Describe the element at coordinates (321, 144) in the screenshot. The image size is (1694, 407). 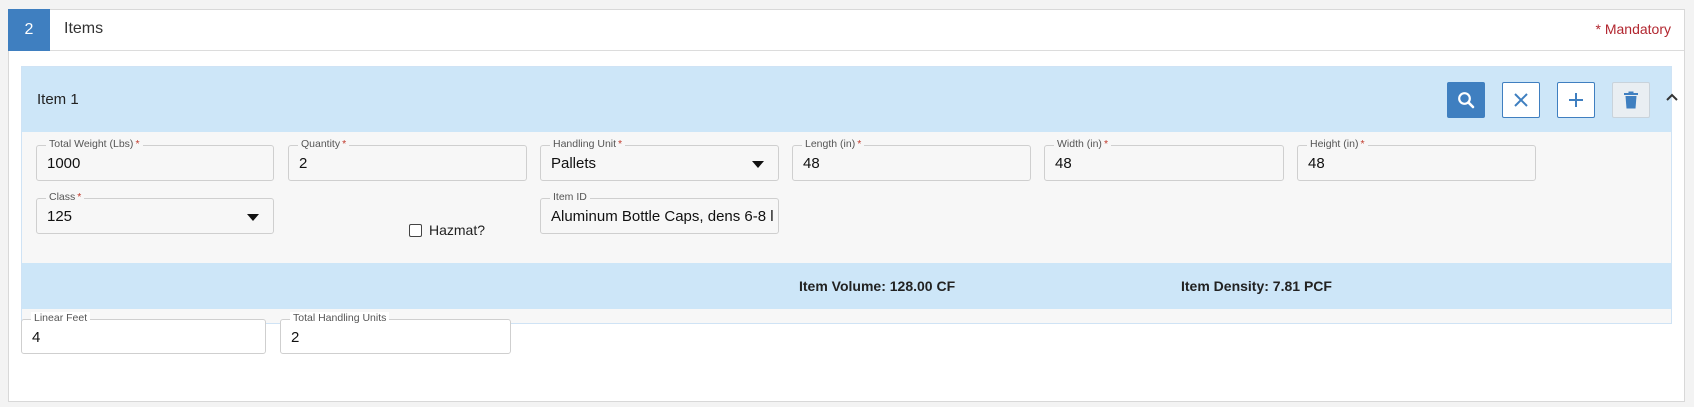
I see `quantity-label: Quantity` at that location.